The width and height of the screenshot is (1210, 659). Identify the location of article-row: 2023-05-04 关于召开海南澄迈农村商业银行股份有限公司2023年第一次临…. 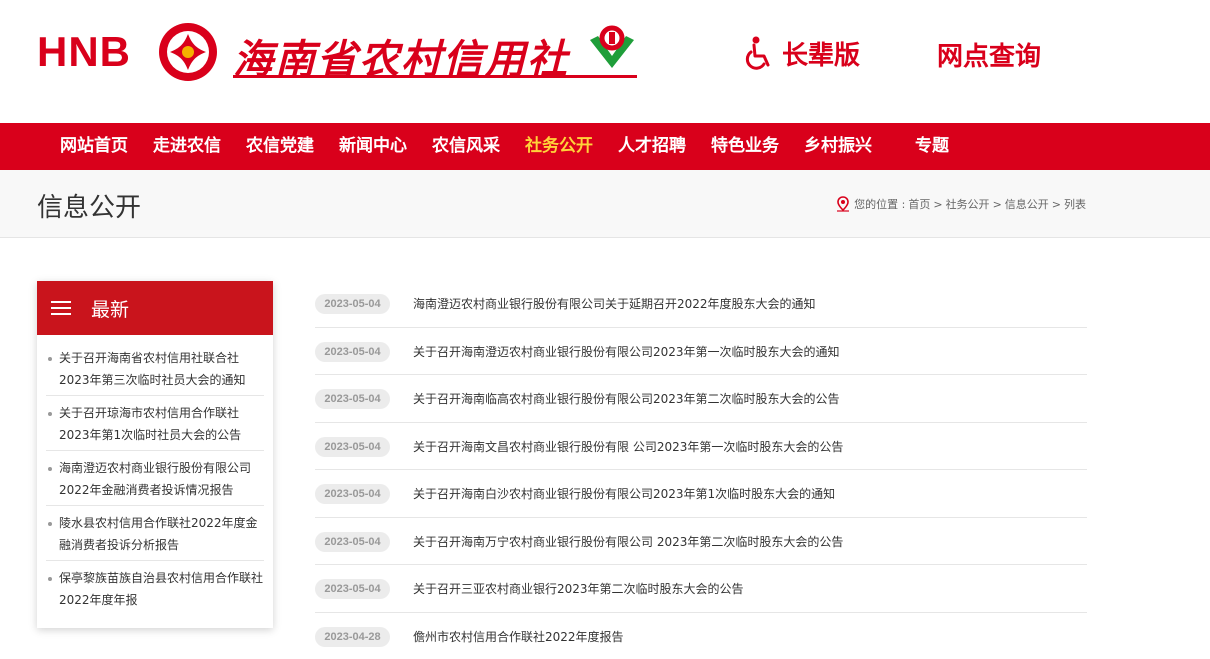
(701, 351).